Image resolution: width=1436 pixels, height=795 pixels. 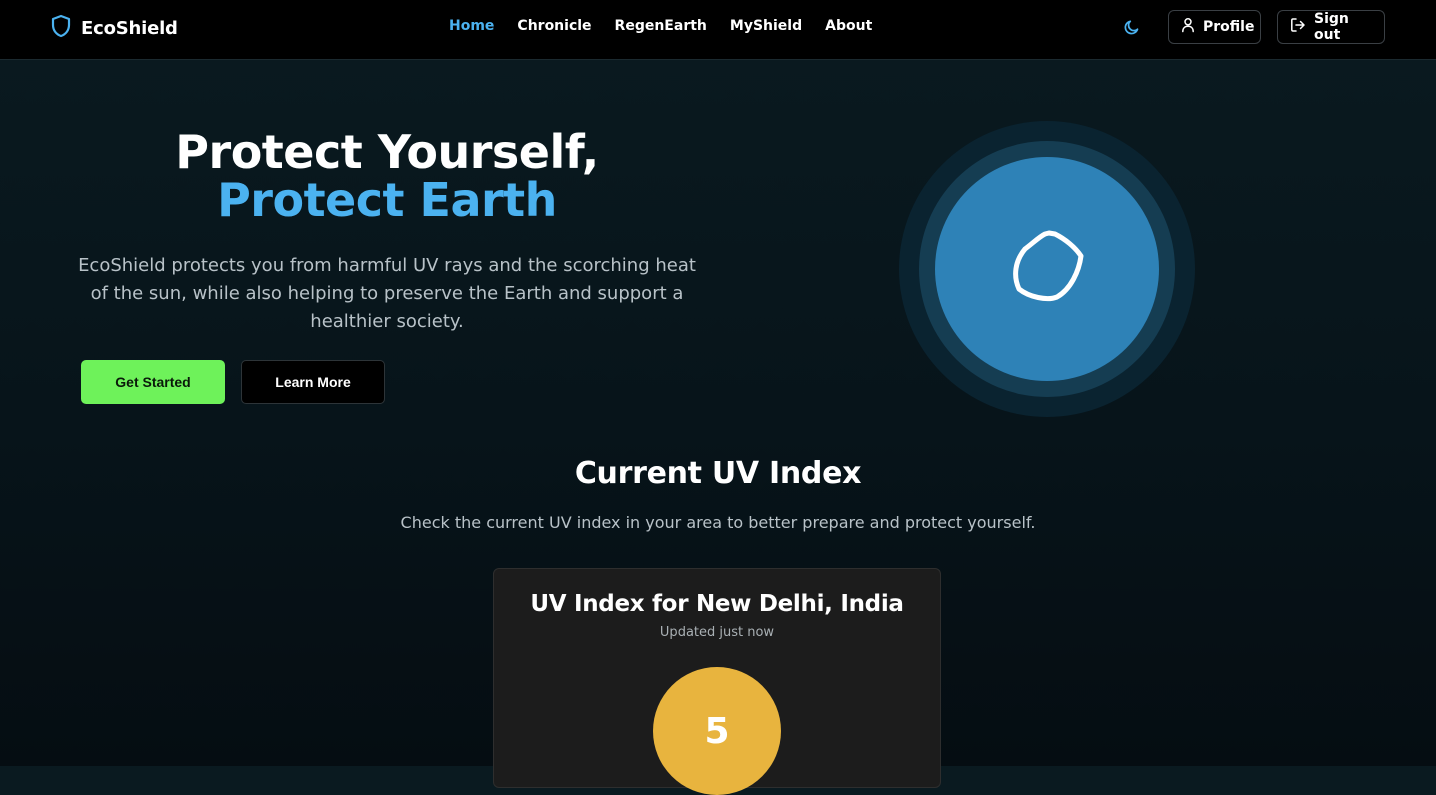 What do you see at coordinates (717, 604) in the screenshot?
I see `uv-card-title: UV Index for New Delhi, India` at bounding box center [717, 604].